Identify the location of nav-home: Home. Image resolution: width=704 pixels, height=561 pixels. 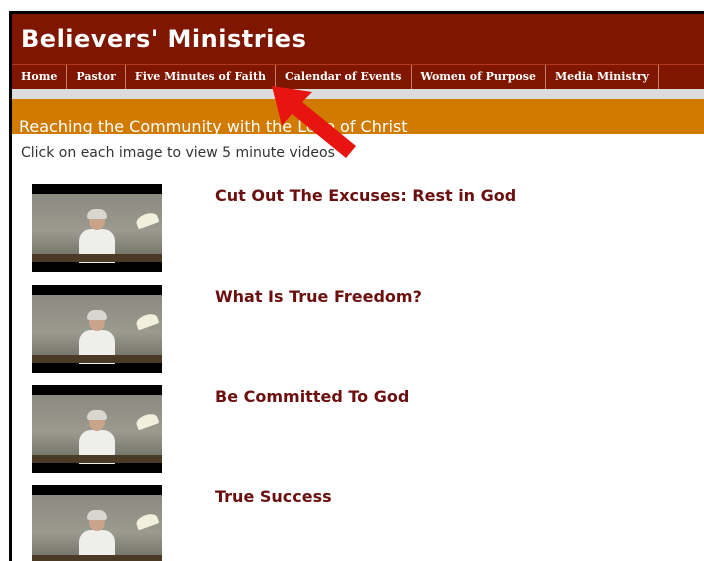
(40, 77).